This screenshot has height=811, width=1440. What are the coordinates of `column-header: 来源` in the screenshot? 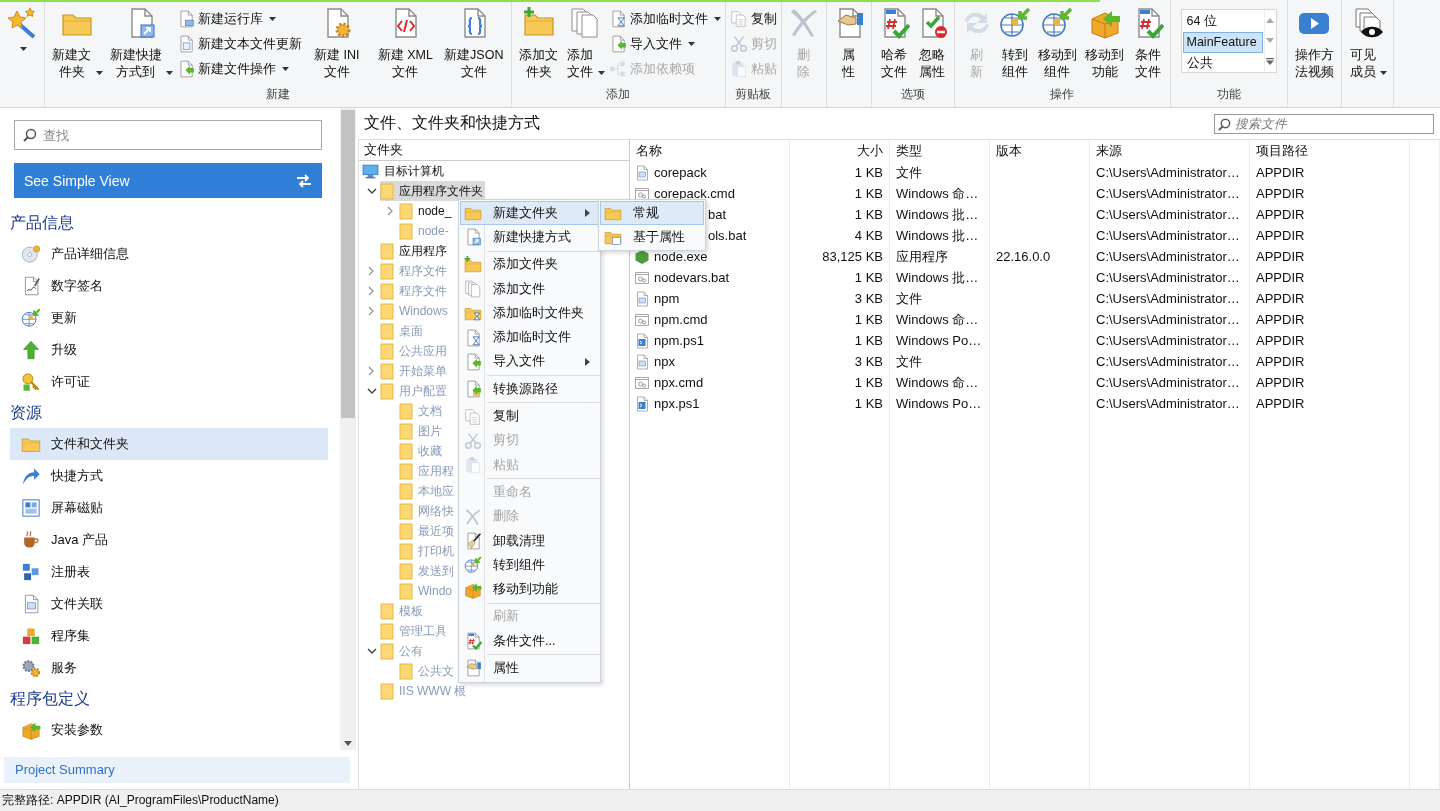 It's located at (1109, 151).